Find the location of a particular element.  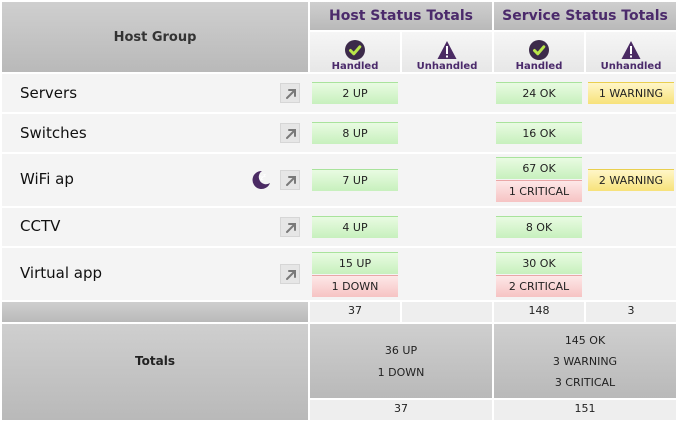

host-handled-label: Handled is located at coordinates (355, 66).